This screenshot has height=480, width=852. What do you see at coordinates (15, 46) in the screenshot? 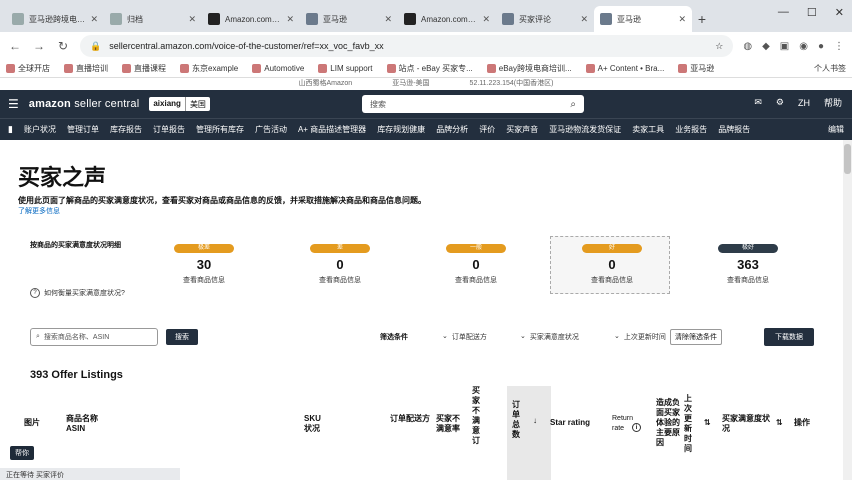
I see `back-icon: ←` at bounding box center [15, 46].